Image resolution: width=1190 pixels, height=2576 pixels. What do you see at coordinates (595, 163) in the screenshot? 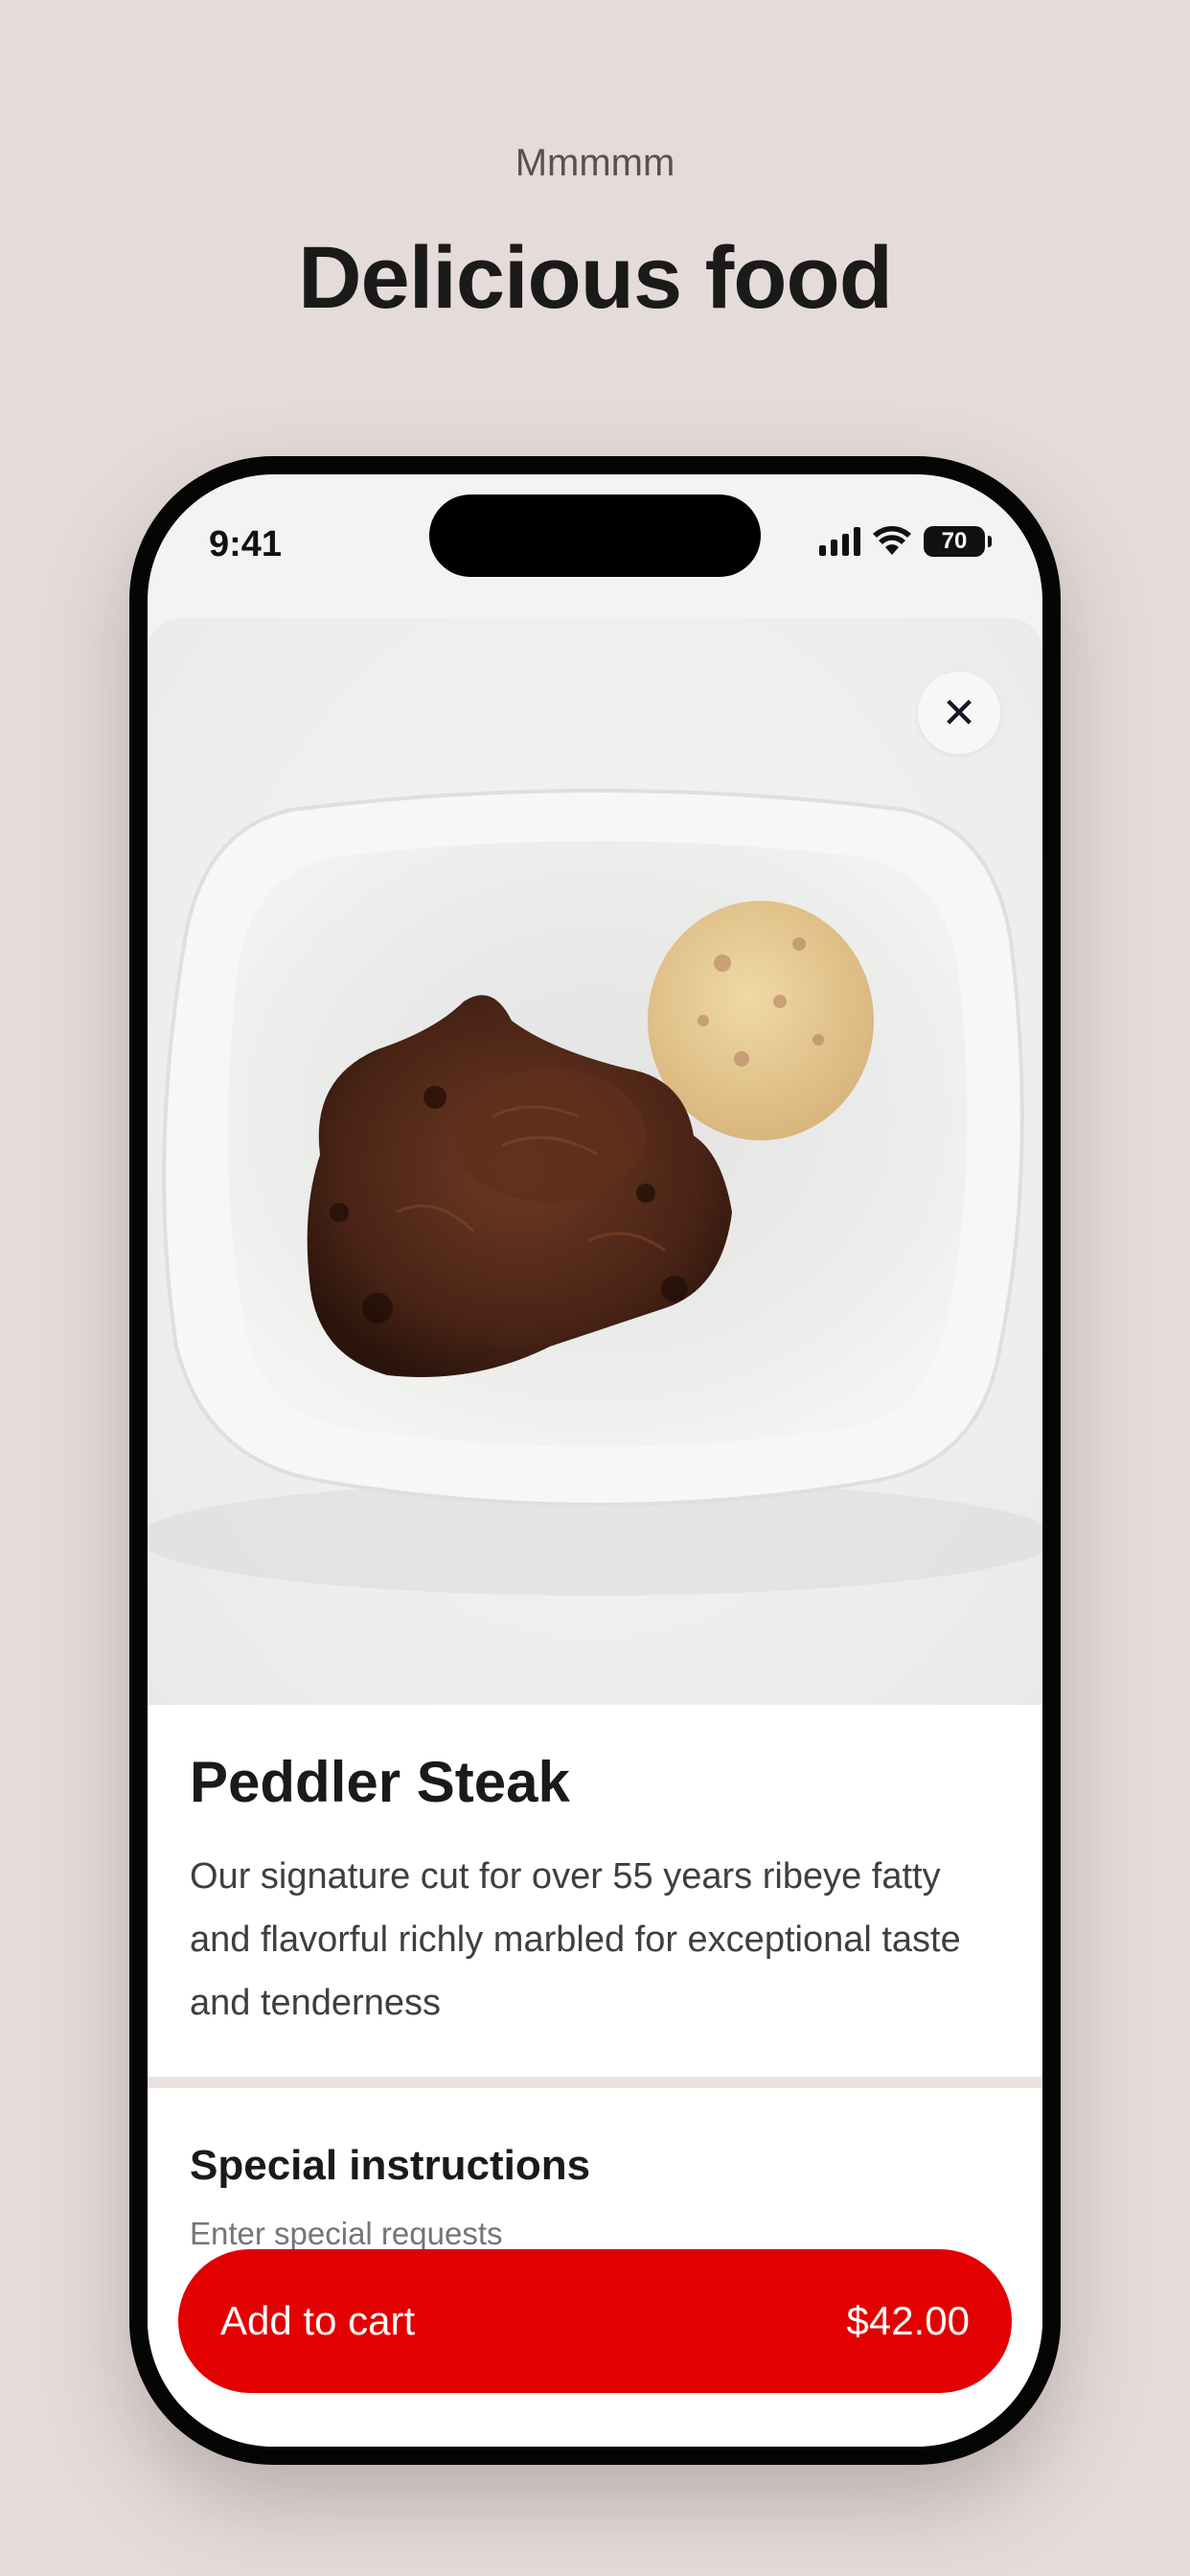
I see `promo-eyebrow: Mmmmm` at bounding box center [595, 163].